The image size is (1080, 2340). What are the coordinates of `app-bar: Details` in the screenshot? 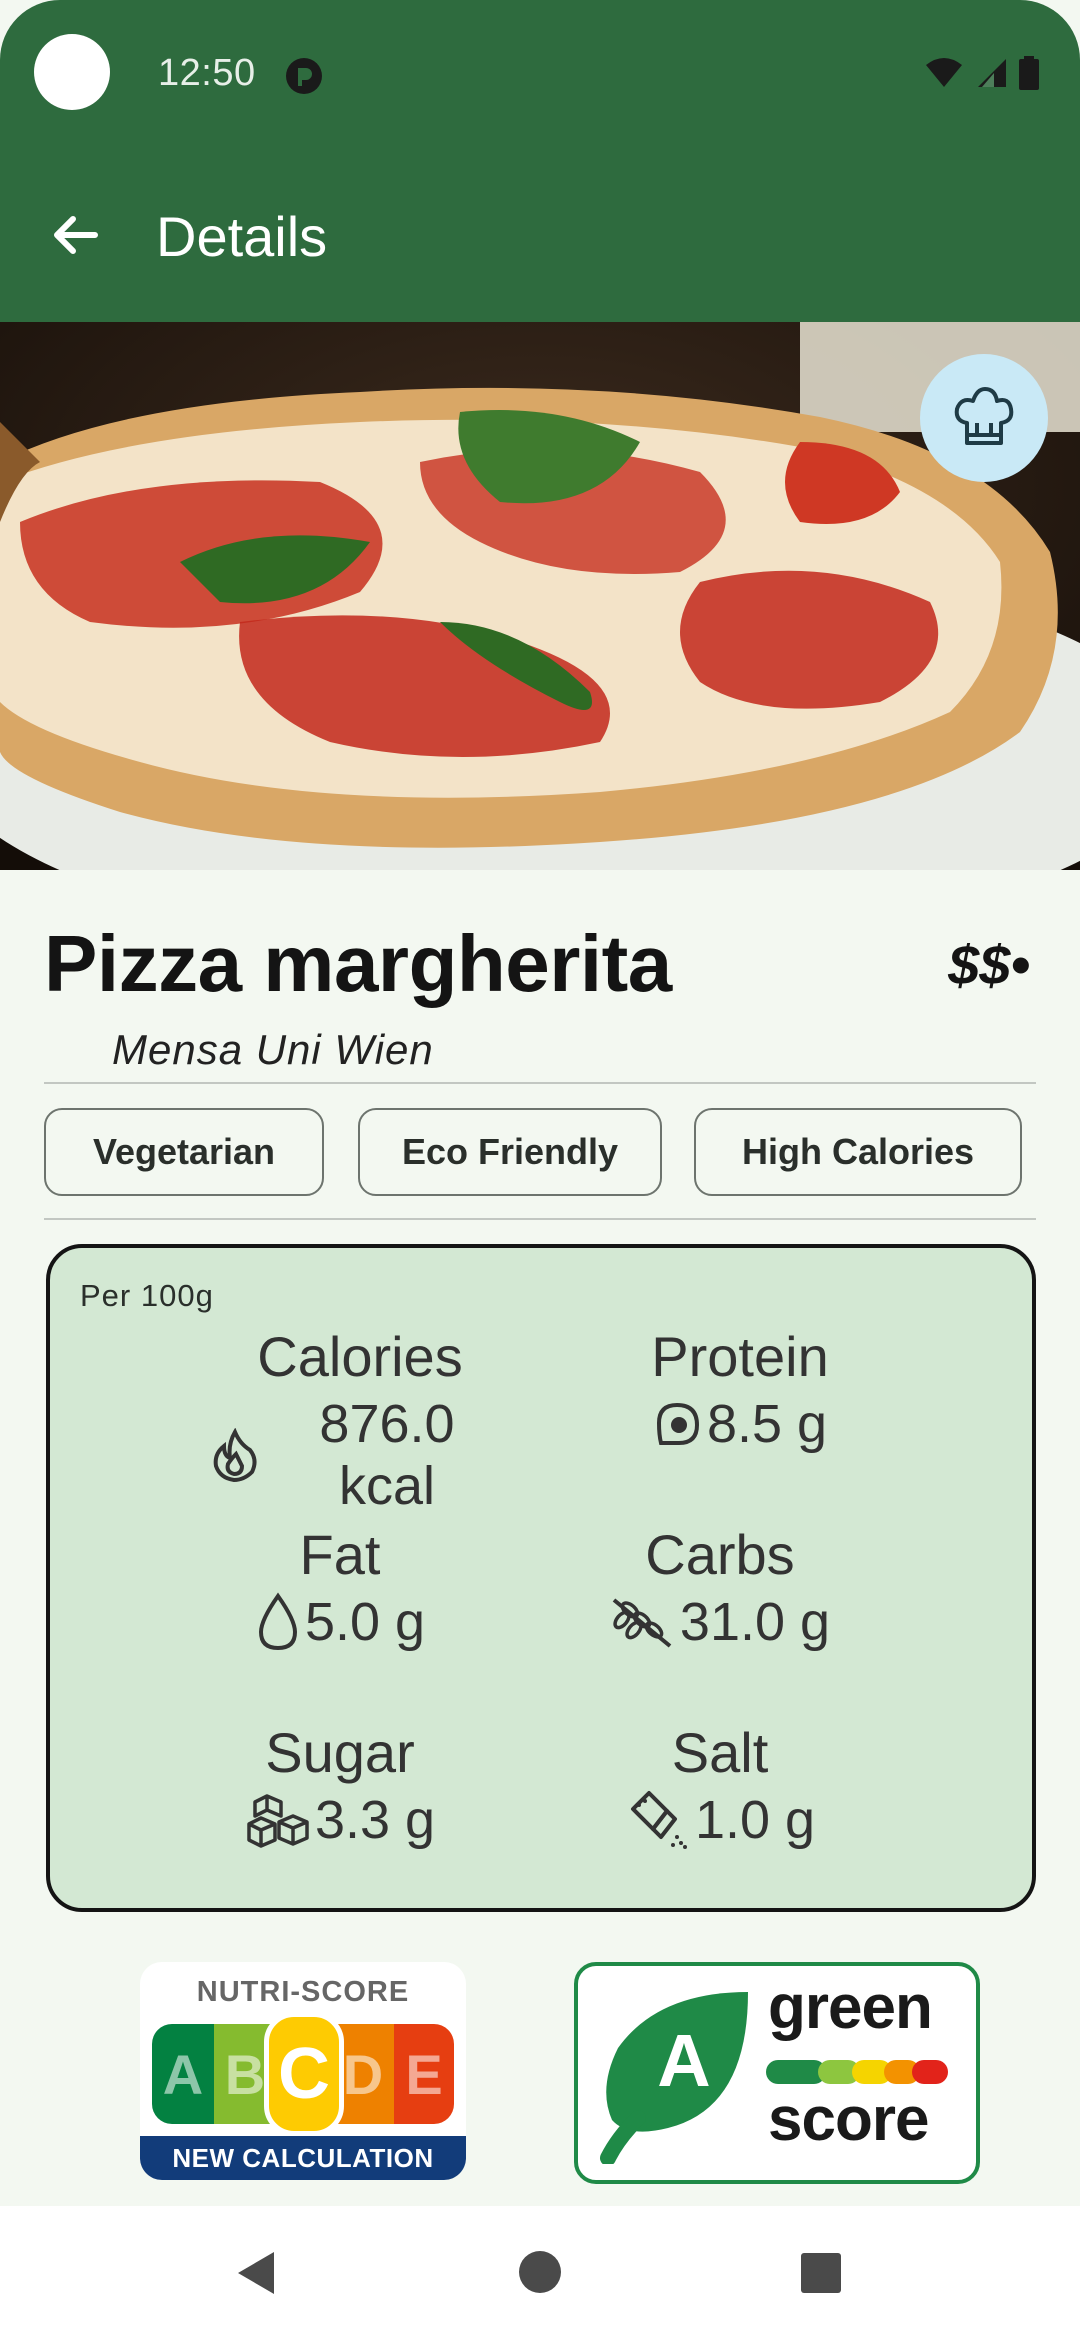 It's located at (540, 235).